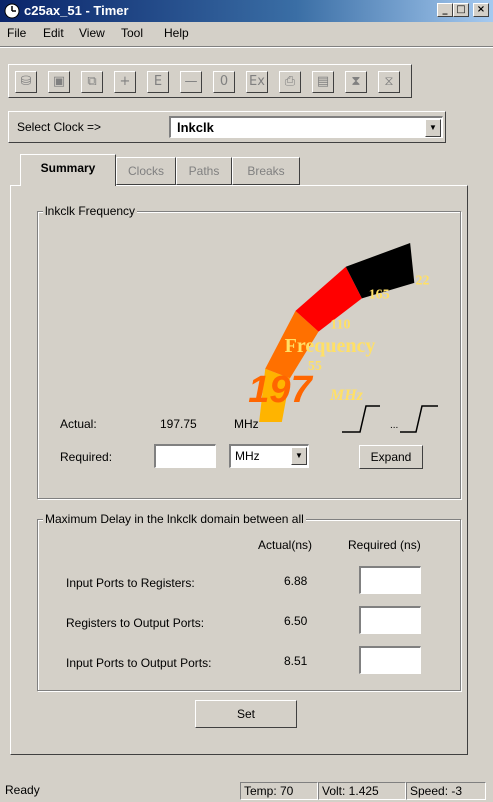 The height and width of the screenshot is (802, 493). Describe the element at coordinates (176, 33) in the screenshot. I see `menu-help: Help` at that location.